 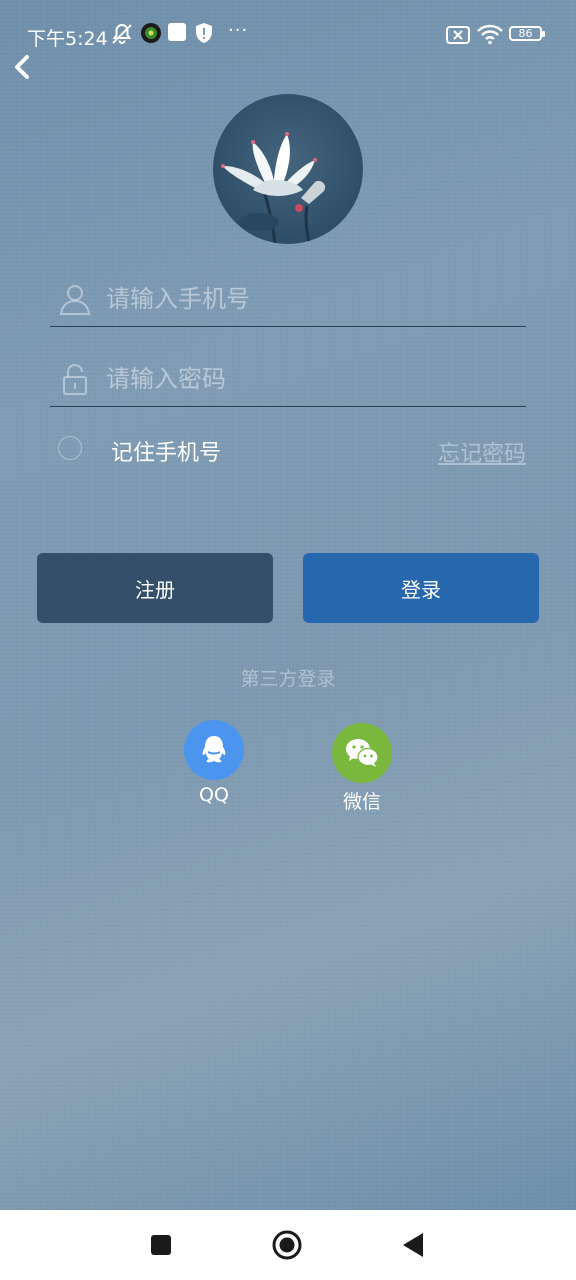 What do you see at coordinates (166, 451) in the screenshot?
I see `remember-phone-label: 记住手机号` at bounding box center [166, 451].